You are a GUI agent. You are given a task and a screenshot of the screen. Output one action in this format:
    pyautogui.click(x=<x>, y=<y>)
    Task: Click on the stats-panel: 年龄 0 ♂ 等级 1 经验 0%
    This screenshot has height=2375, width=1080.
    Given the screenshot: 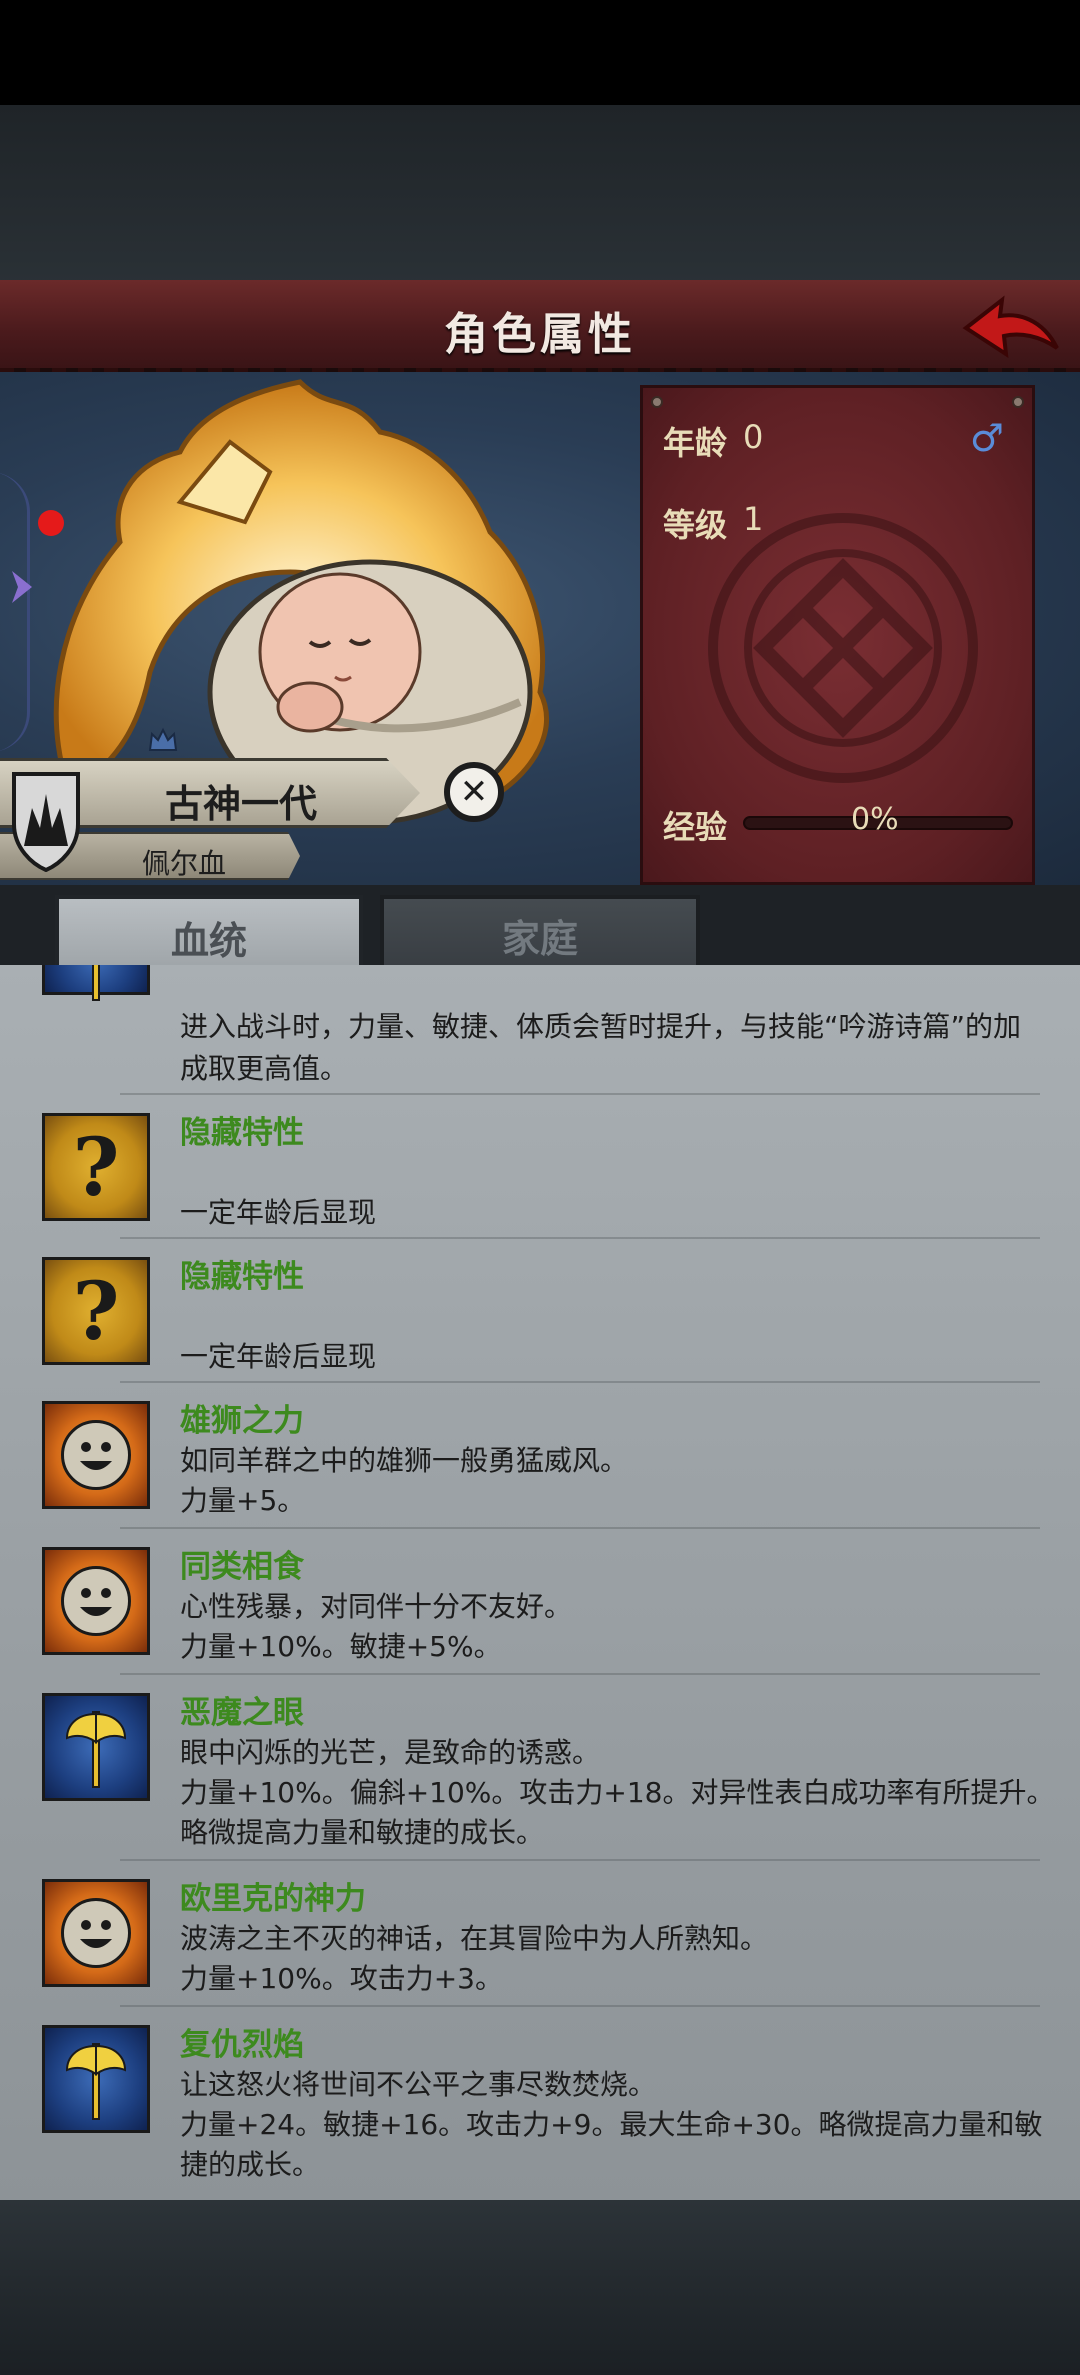 What is the action you would take?
    pyautogui.click(x=837, y=635)
    